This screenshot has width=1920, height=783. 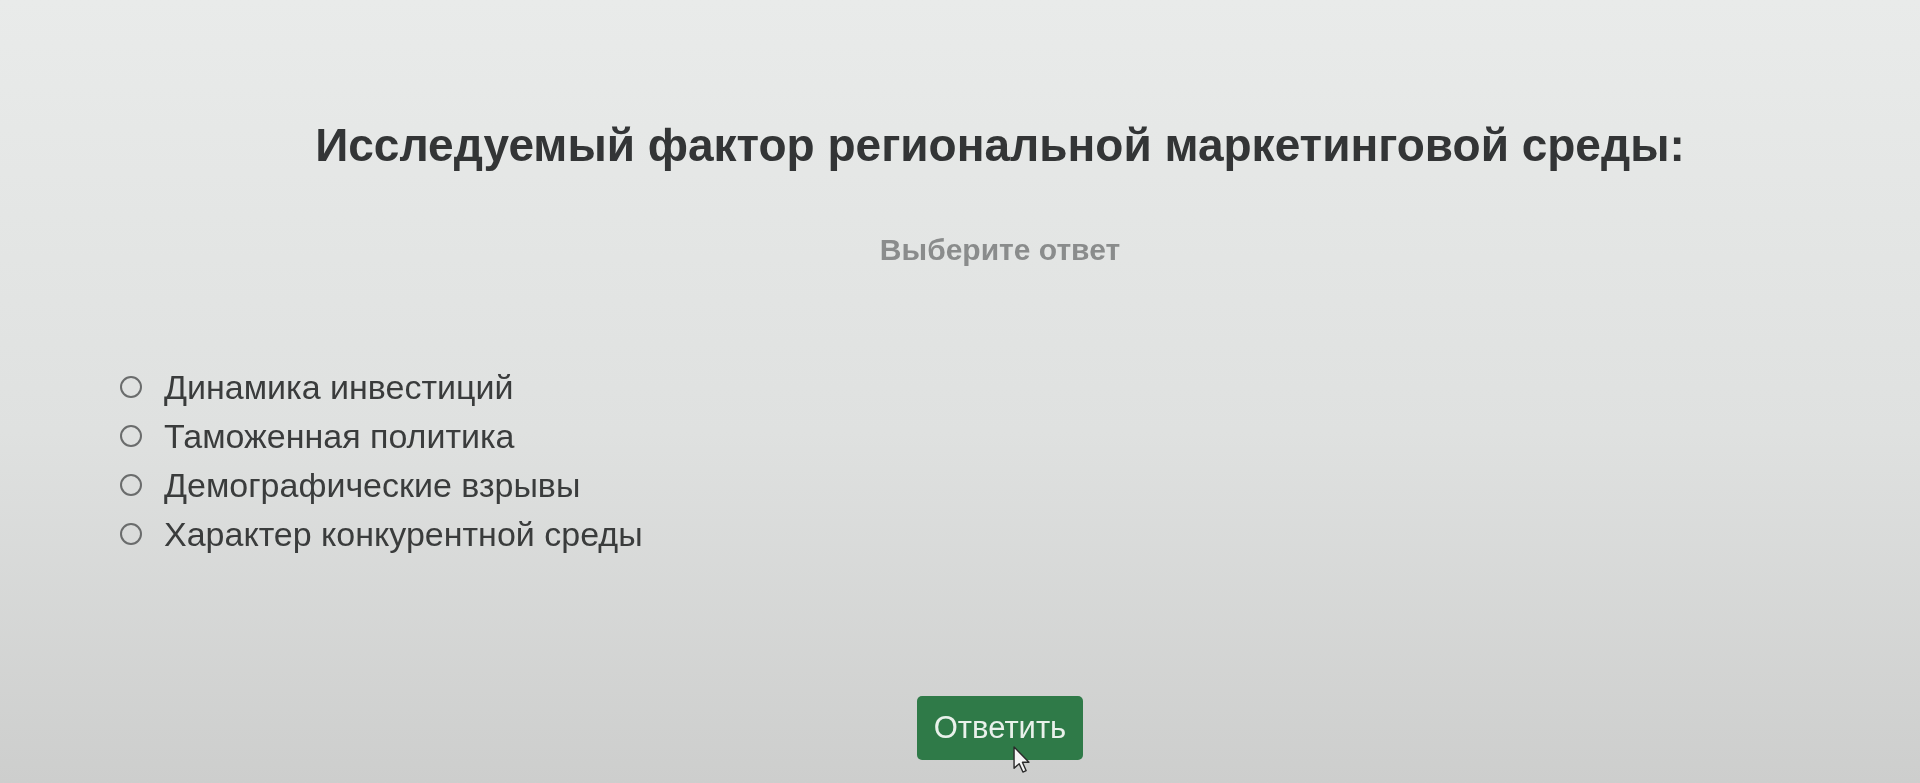 I want to click on submit-button: Ответить, so click(x=1000, y=728).